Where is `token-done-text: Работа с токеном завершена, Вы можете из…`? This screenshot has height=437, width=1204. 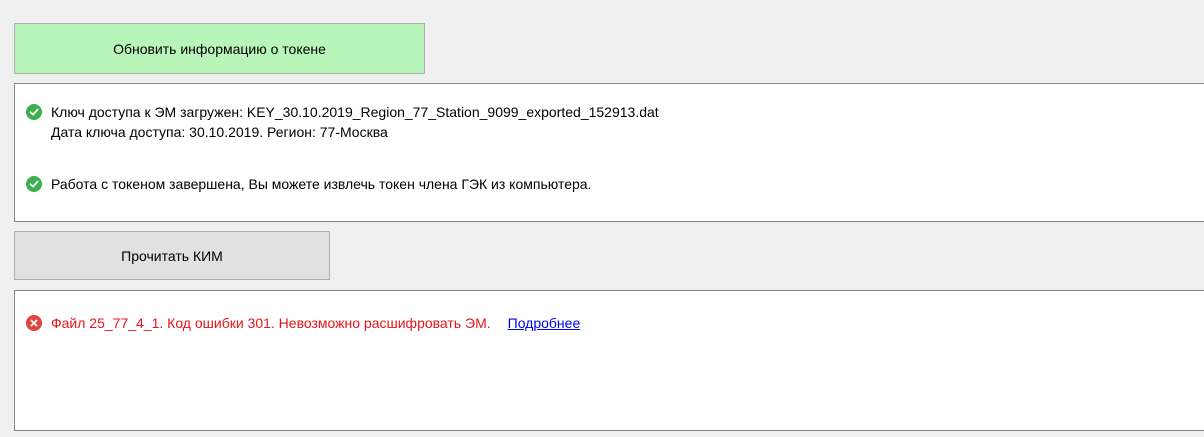 token-done-text: Работа с токеном завершена, Вы можете из… is located at coordinates (321, 184).